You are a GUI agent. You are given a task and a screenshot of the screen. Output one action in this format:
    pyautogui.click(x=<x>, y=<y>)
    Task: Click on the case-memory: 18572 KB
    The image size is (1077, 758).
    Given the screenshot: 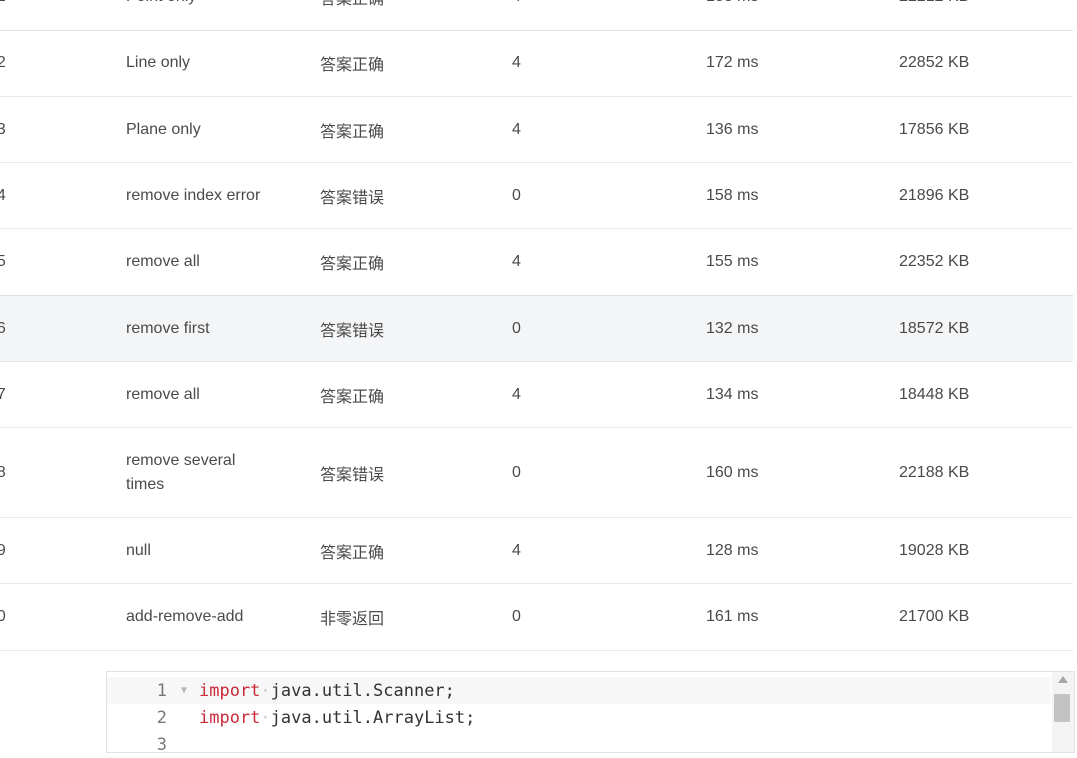 What is the action you would take?
    pyautogui.click(x=934, y=328)
    